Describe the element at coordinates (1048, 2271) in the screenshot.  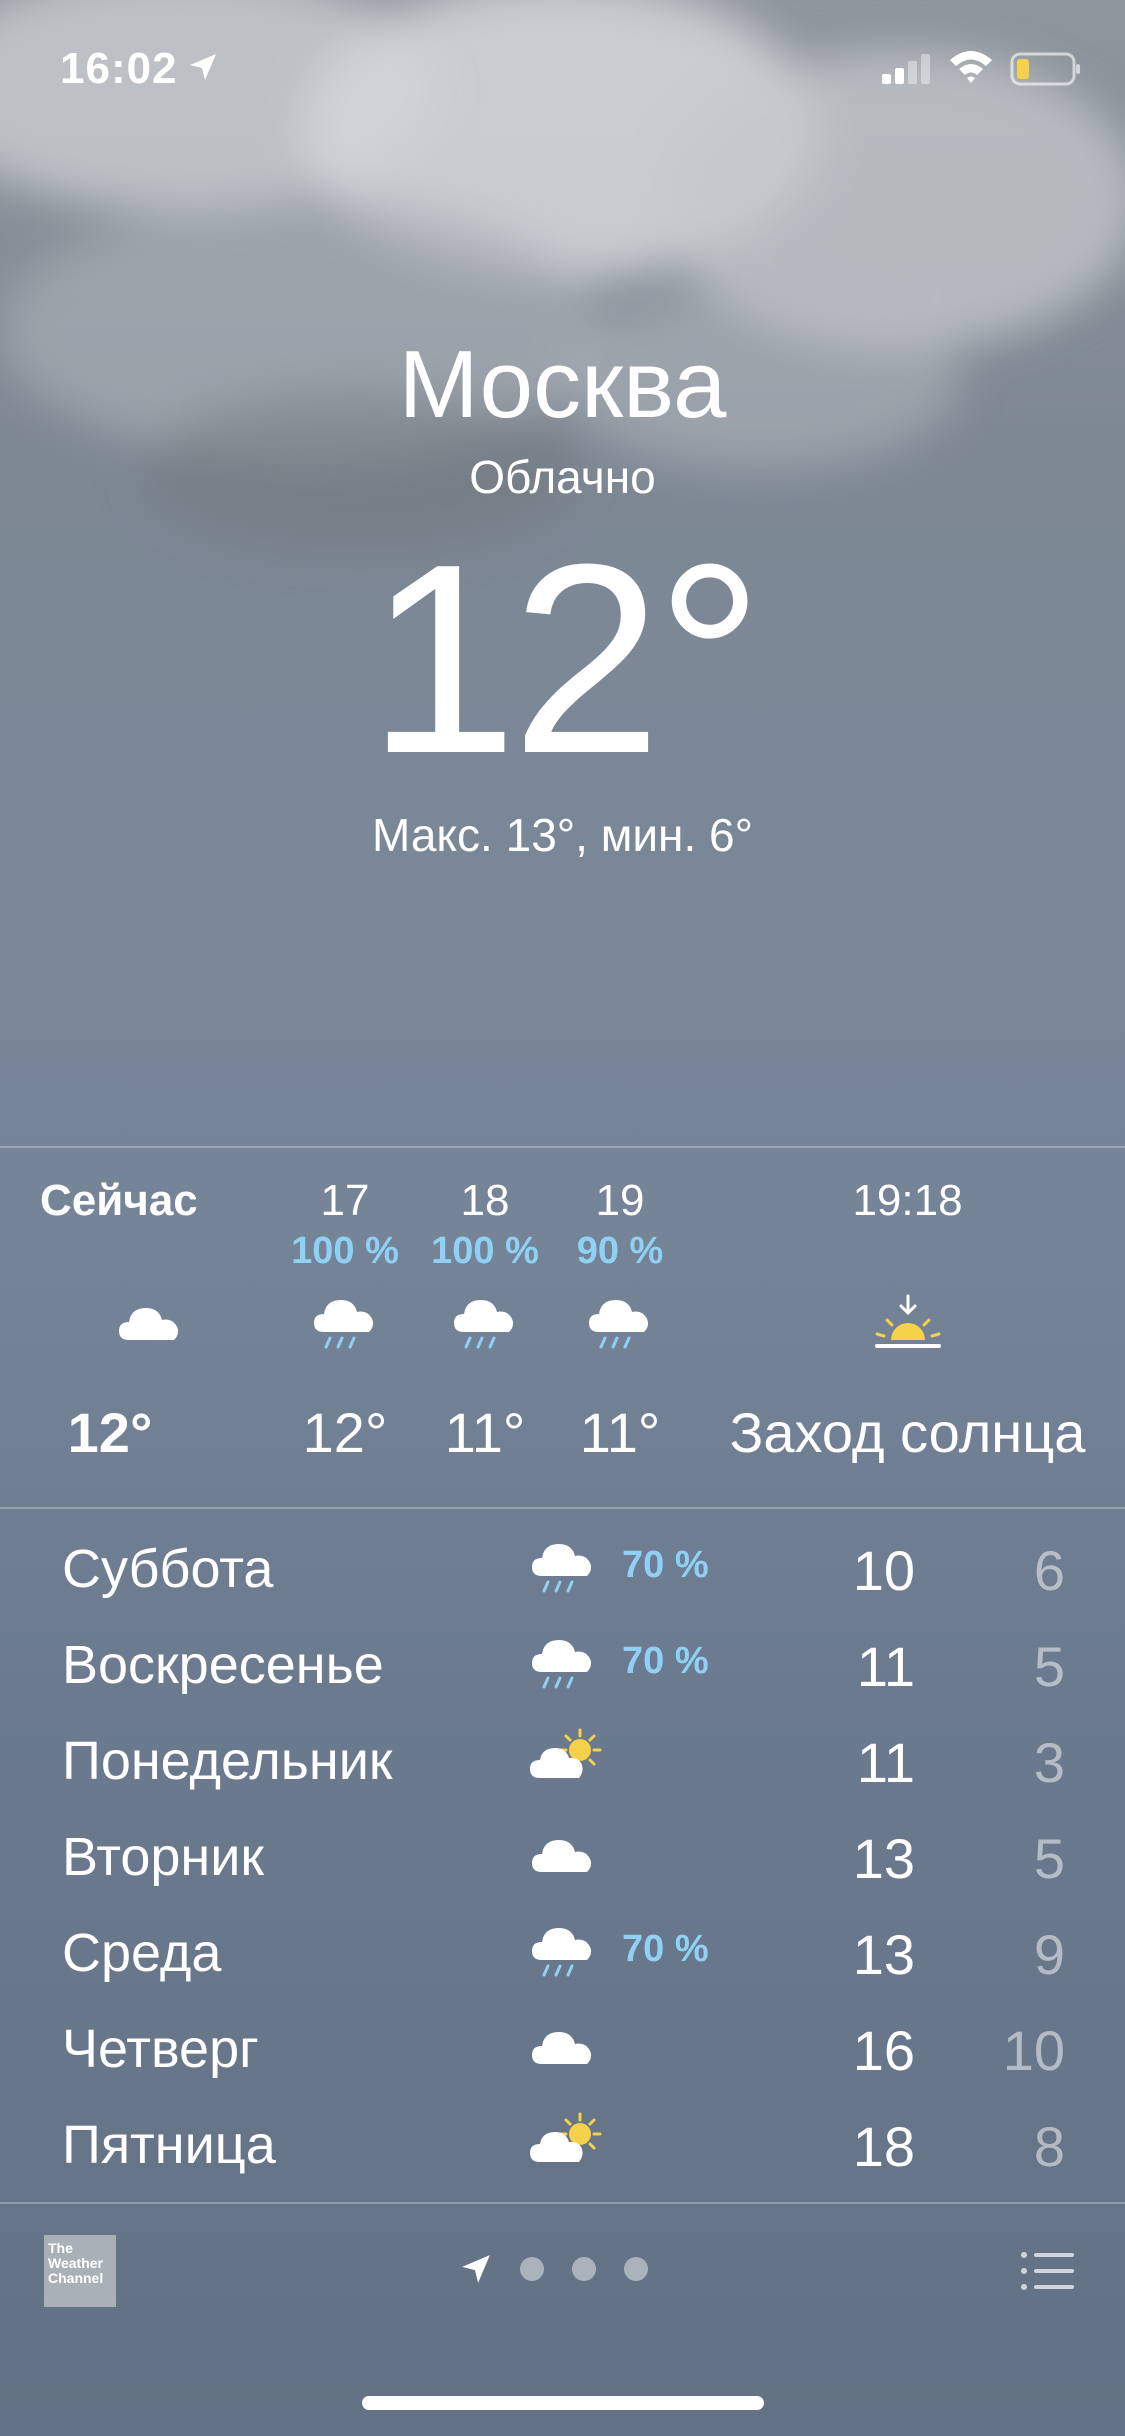
I see `city-list-icon` at that location.